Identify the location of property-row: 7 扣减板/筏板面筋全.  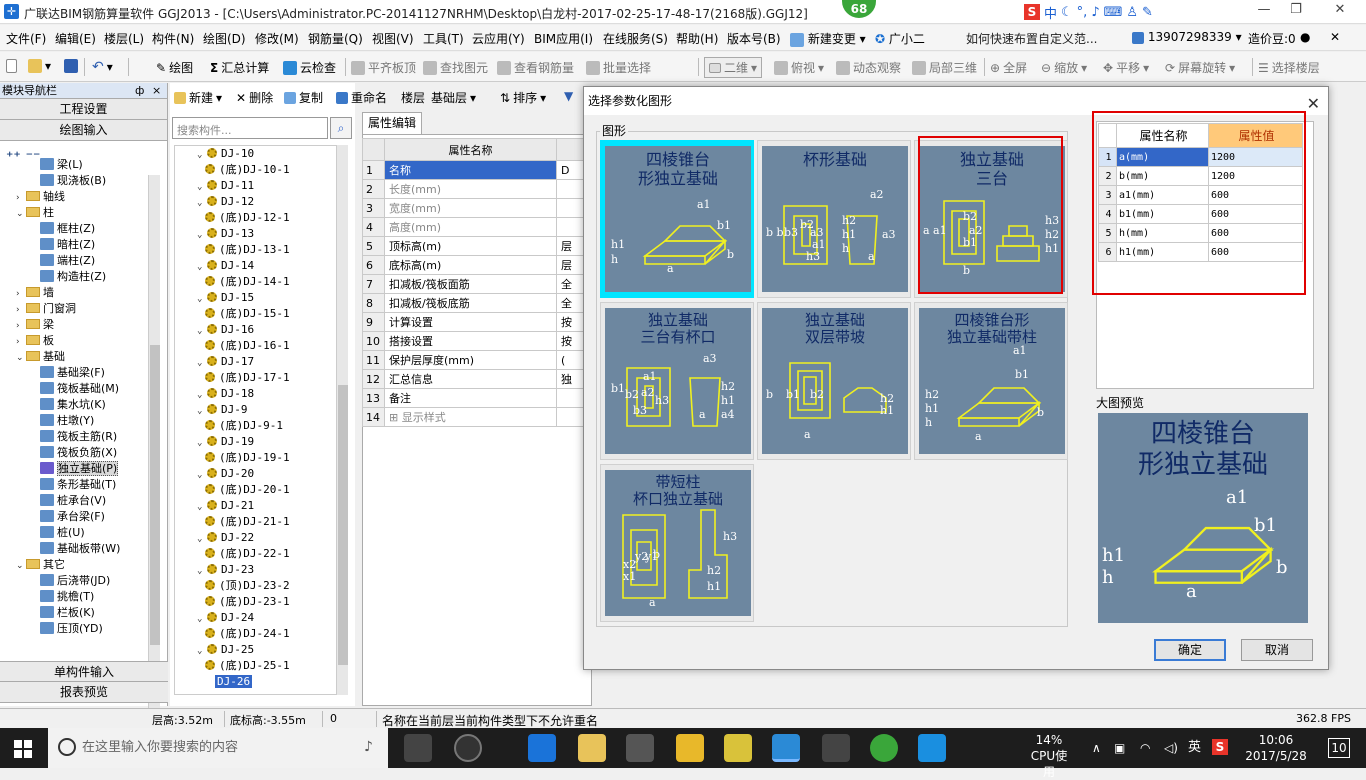
(476, 284).